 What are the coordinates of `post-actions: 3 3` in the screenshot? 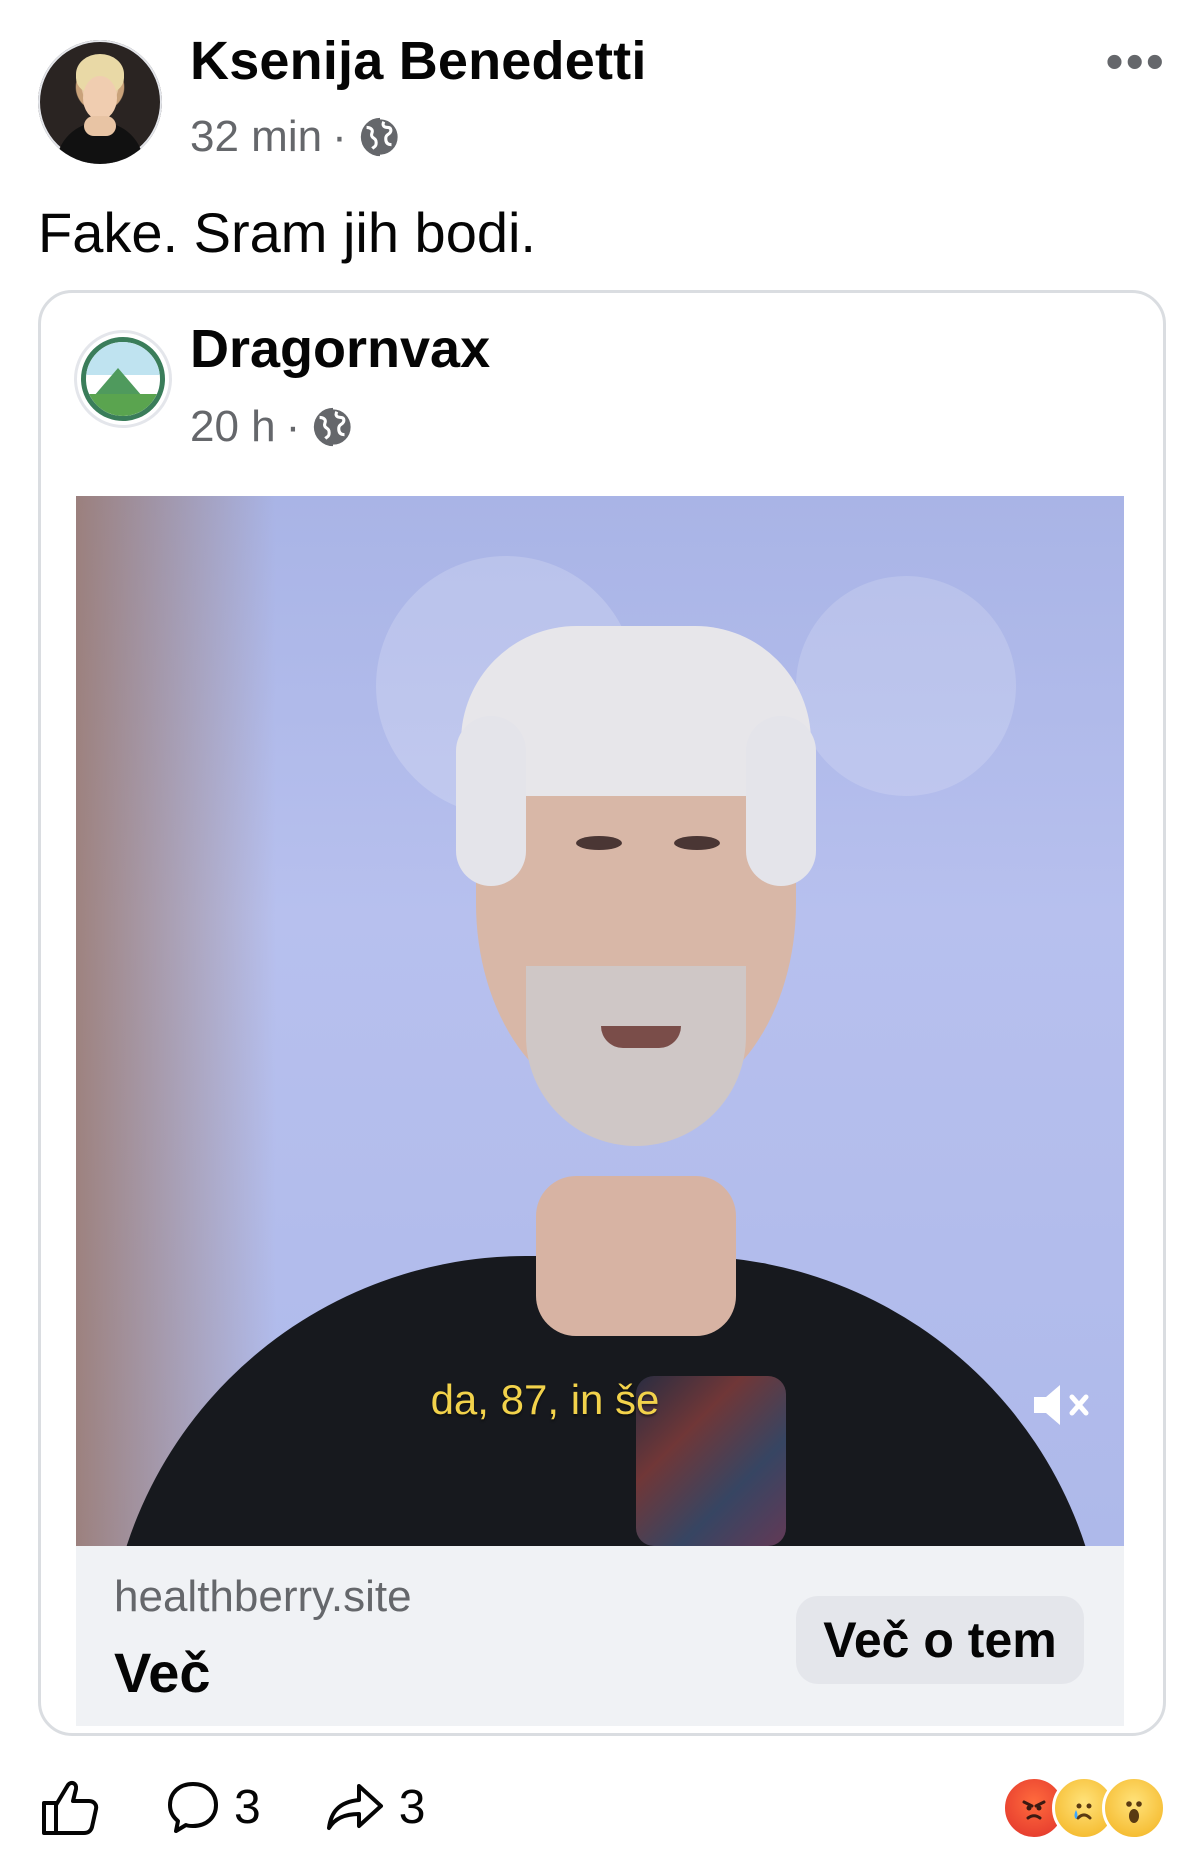 It's located at (262, 1807).